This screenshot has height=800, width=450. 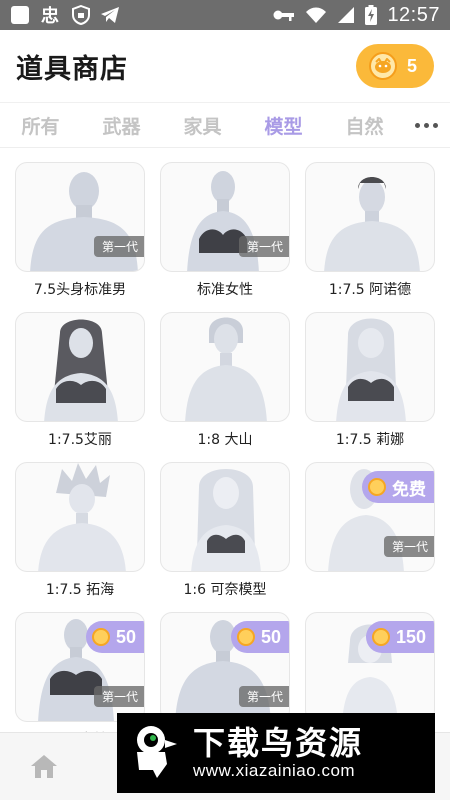 I want to click on coin-count: 5, so click(x=412, y=65).